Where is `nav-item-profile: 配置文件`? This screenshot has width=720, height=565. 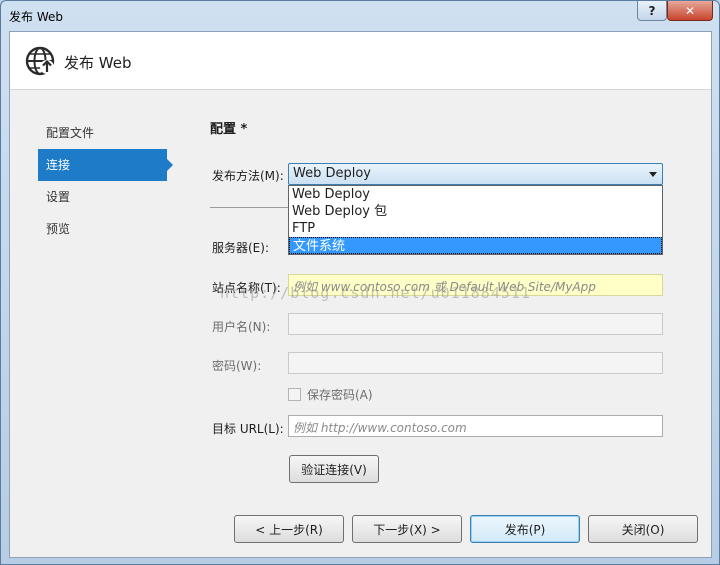
nav-item-profile: 配置文件 is located at coordinates (108, 133).